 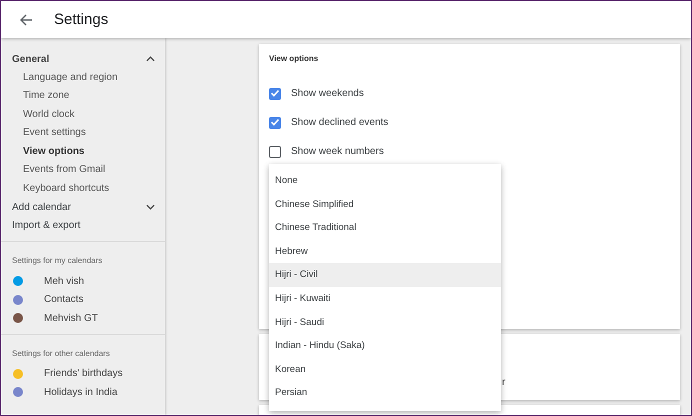 I want to click on menu-item: Indian - Hindu (Saka), so click(x=385, y=346).